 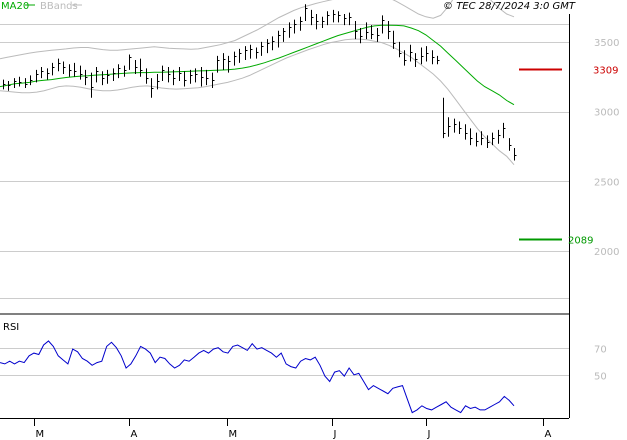 What do you see at coordinates (11, 327) in the screenshot?
I see `rsi-panel-title: RSI` at bounding box center [11, 327].